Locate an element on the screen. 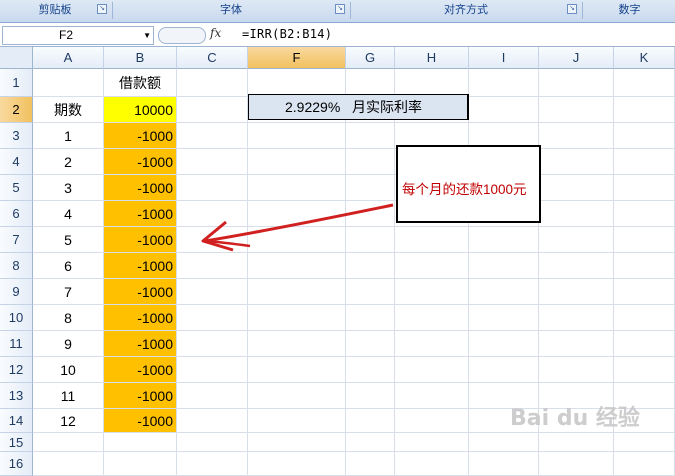 The image size is (675, 476). watermark-logo: Bai du 经验 is located at coordinates (575, 416).